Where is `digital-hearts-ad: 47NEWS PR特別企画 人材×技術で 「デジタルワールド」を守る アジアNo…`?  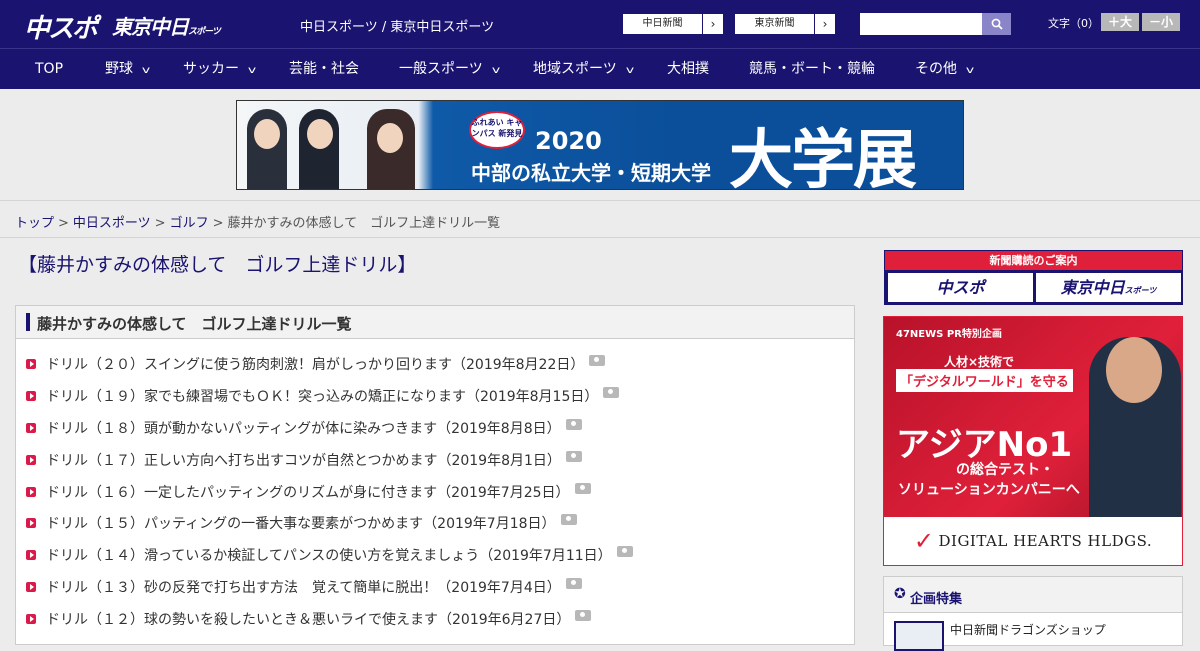
digital-hearts-ad: 47NEWS PR特別企画 人材×技術で 「デジタルワールド」を守る アジアNo… is located at coordinates (1033, 441).